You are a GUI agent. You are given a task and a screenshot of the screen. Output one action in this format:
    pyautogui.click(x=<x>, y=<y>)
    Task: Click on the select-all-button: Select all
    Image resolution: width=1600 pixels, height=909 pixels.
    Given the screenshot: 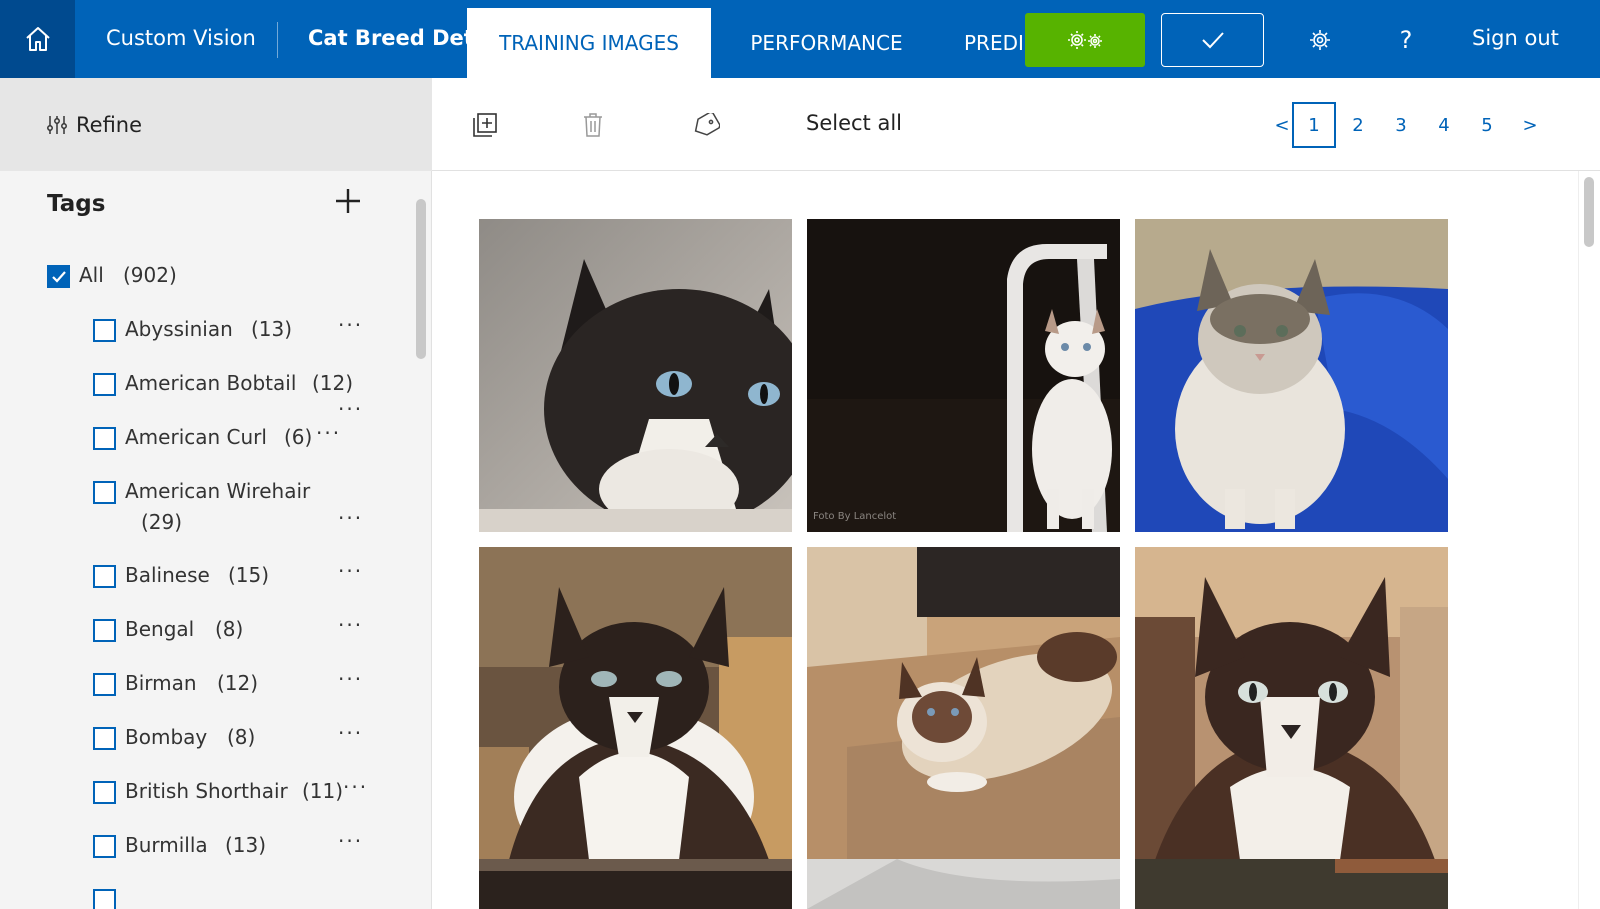 What is the action you would take?
    pyautogui.click(x=854, y=123)
    